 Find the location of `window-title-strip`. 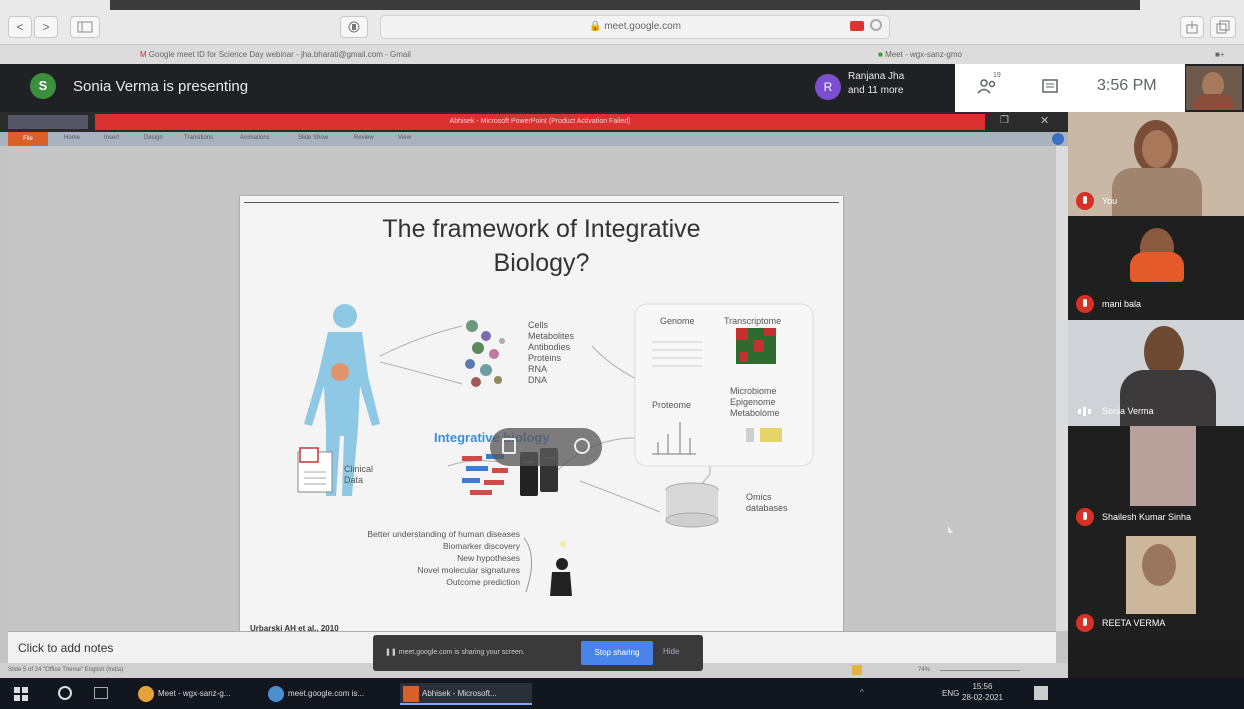

window-title-strip is located at coordinates (625, 5).